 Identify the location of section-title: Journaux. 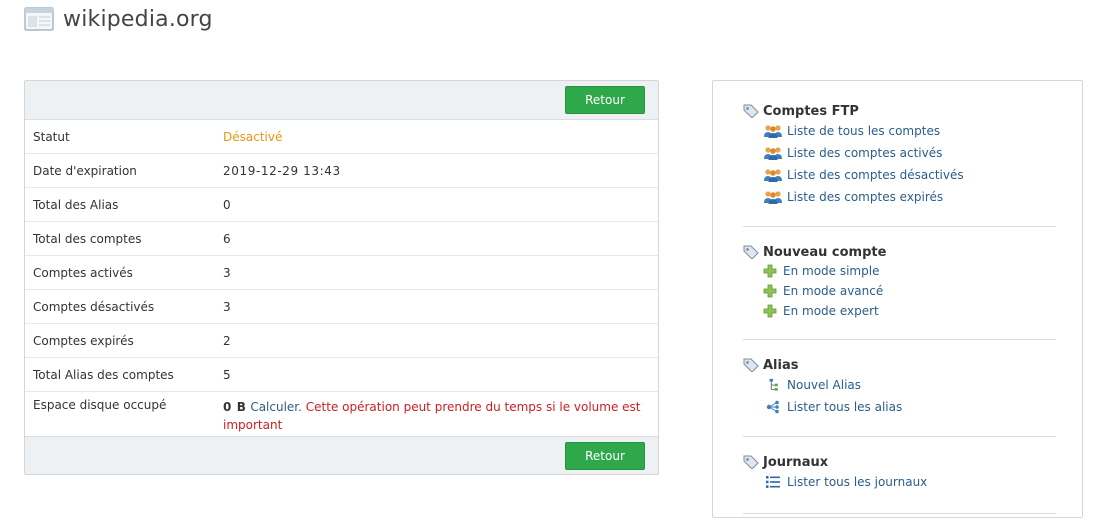
(899, 462).